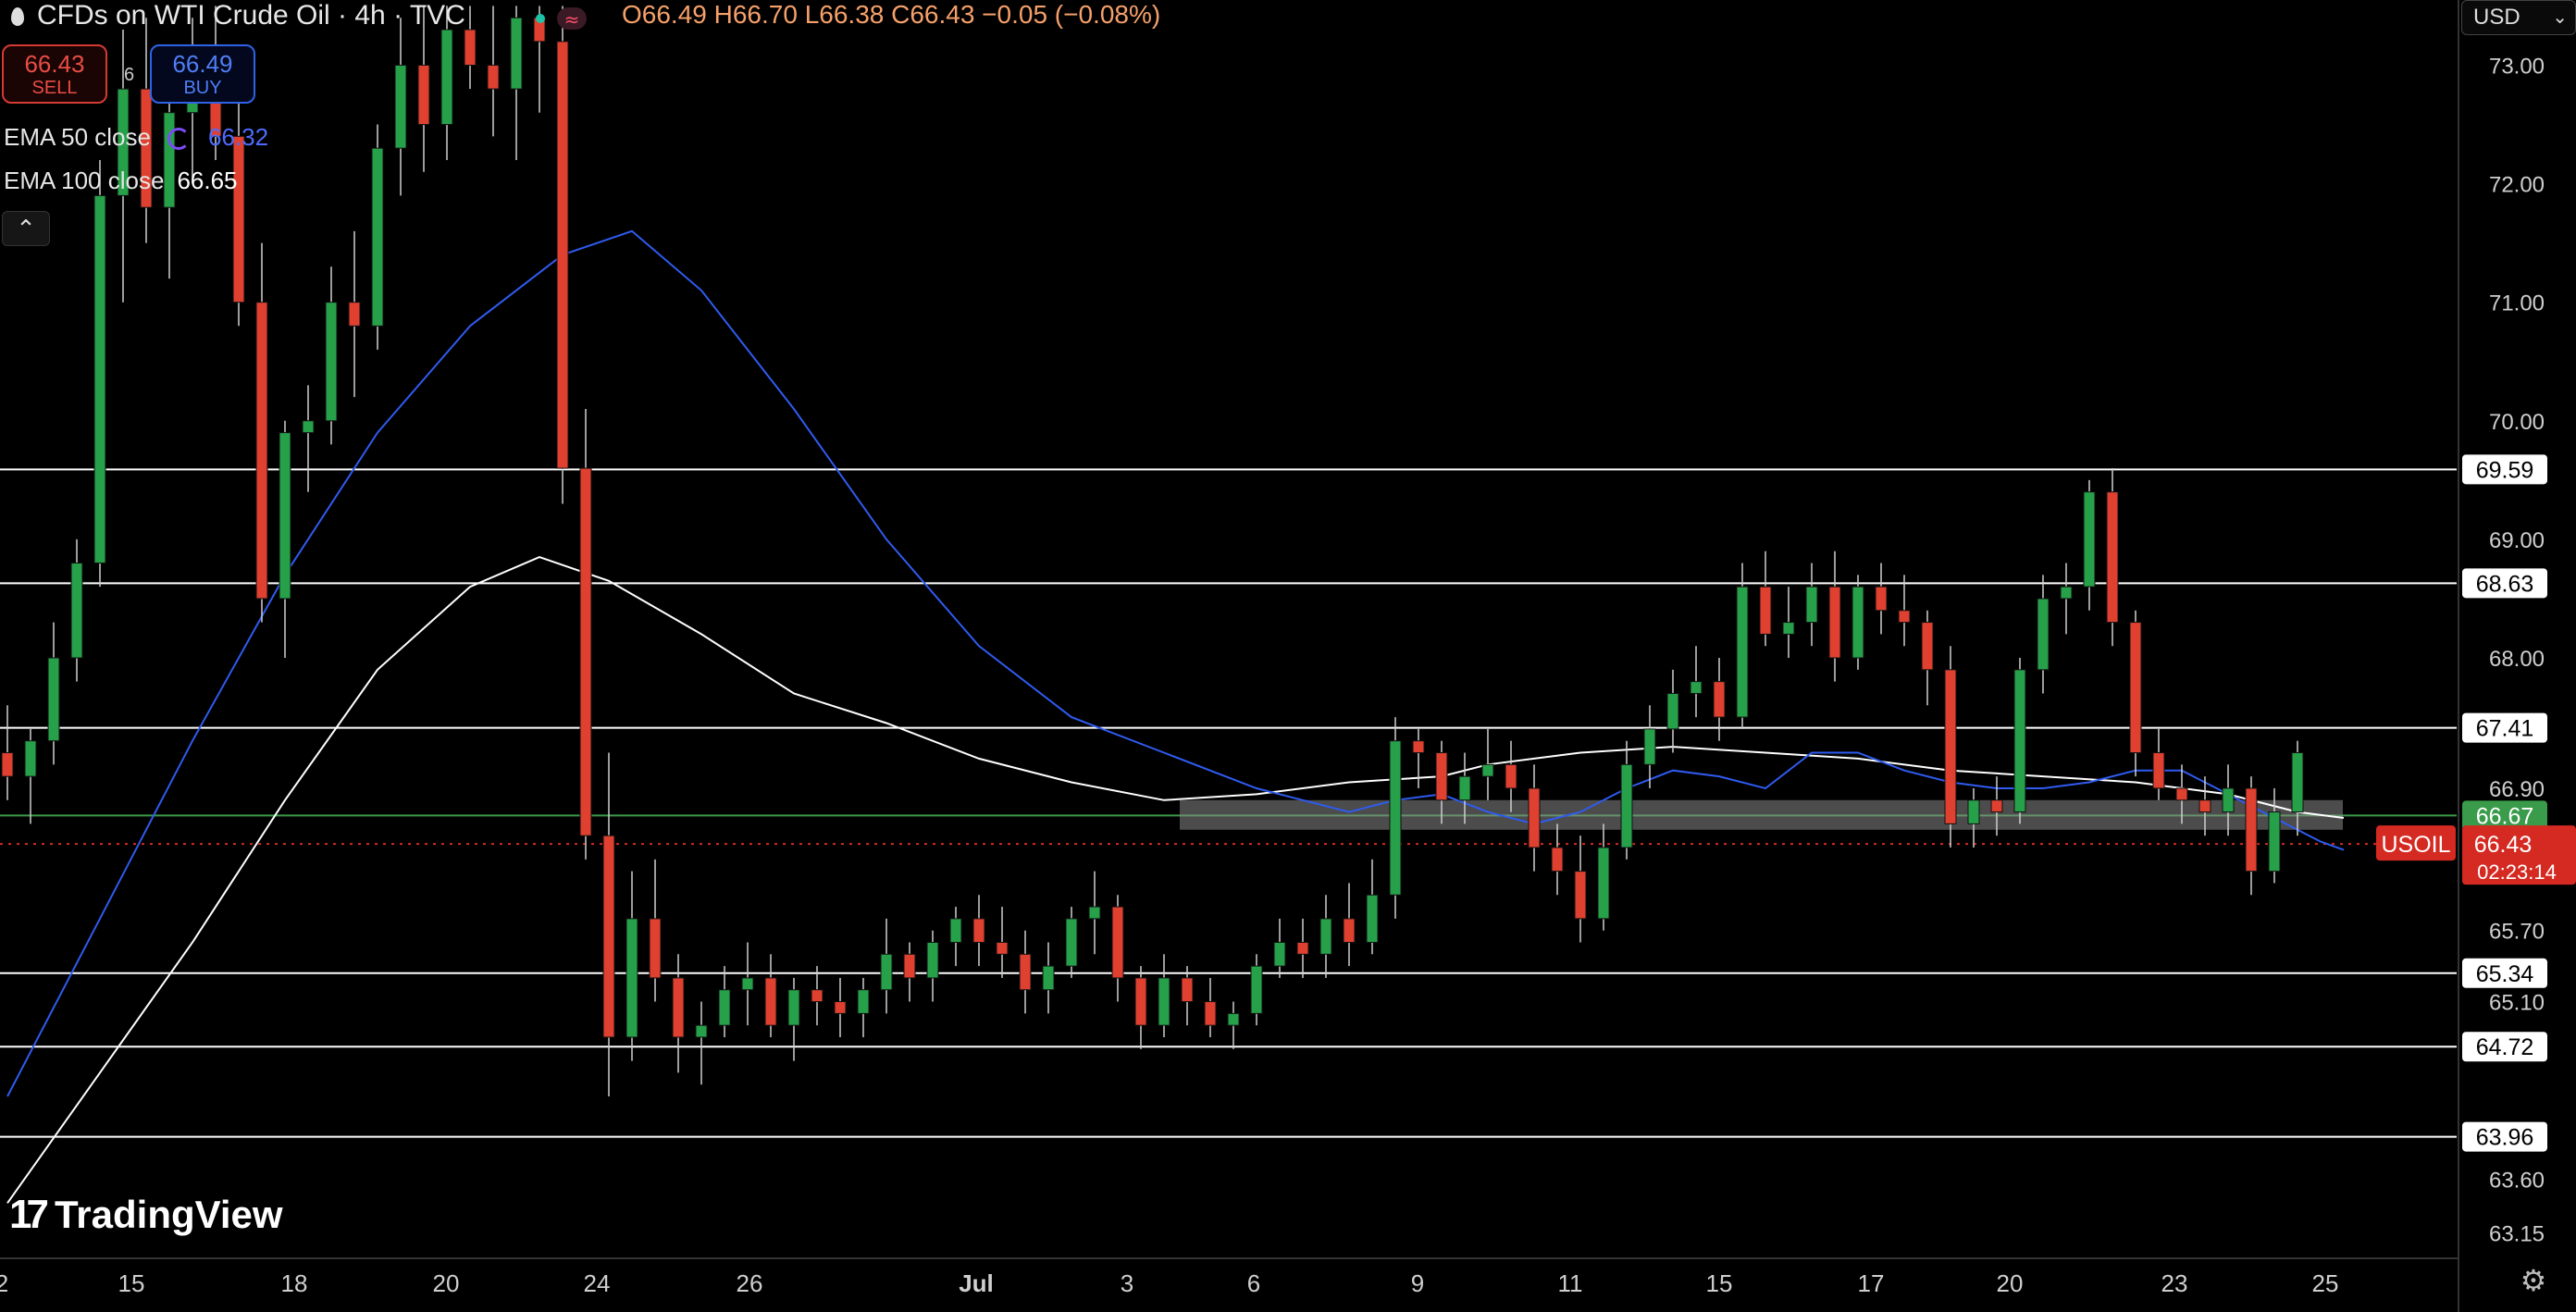 This screenshot has height=1312, width=2576. What do you see at coordinates (238, 137) in the screenshot?
I see `ema50-value: 66.32` at bounding box center [238, 137].